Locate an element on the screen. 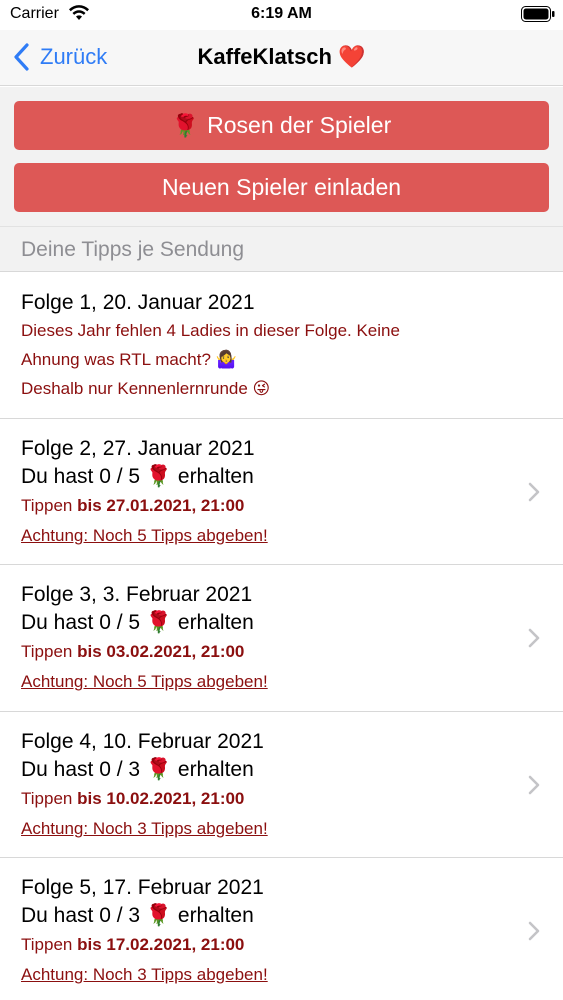  episode-note: Deshalb nur Kennenlernrunde 😜 is located at coordinates (146, 388).